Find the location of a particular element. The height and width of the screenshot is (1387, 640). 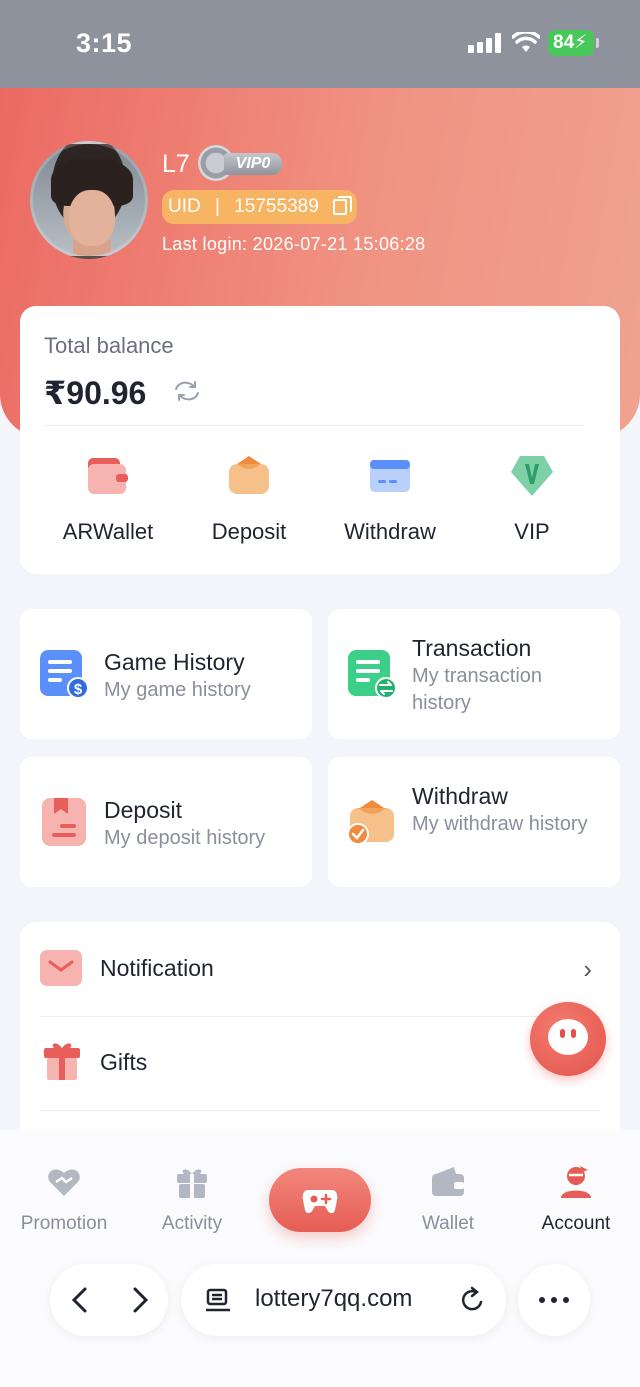

balance-value: ₹90.96 is located at coordinates (95, 393).